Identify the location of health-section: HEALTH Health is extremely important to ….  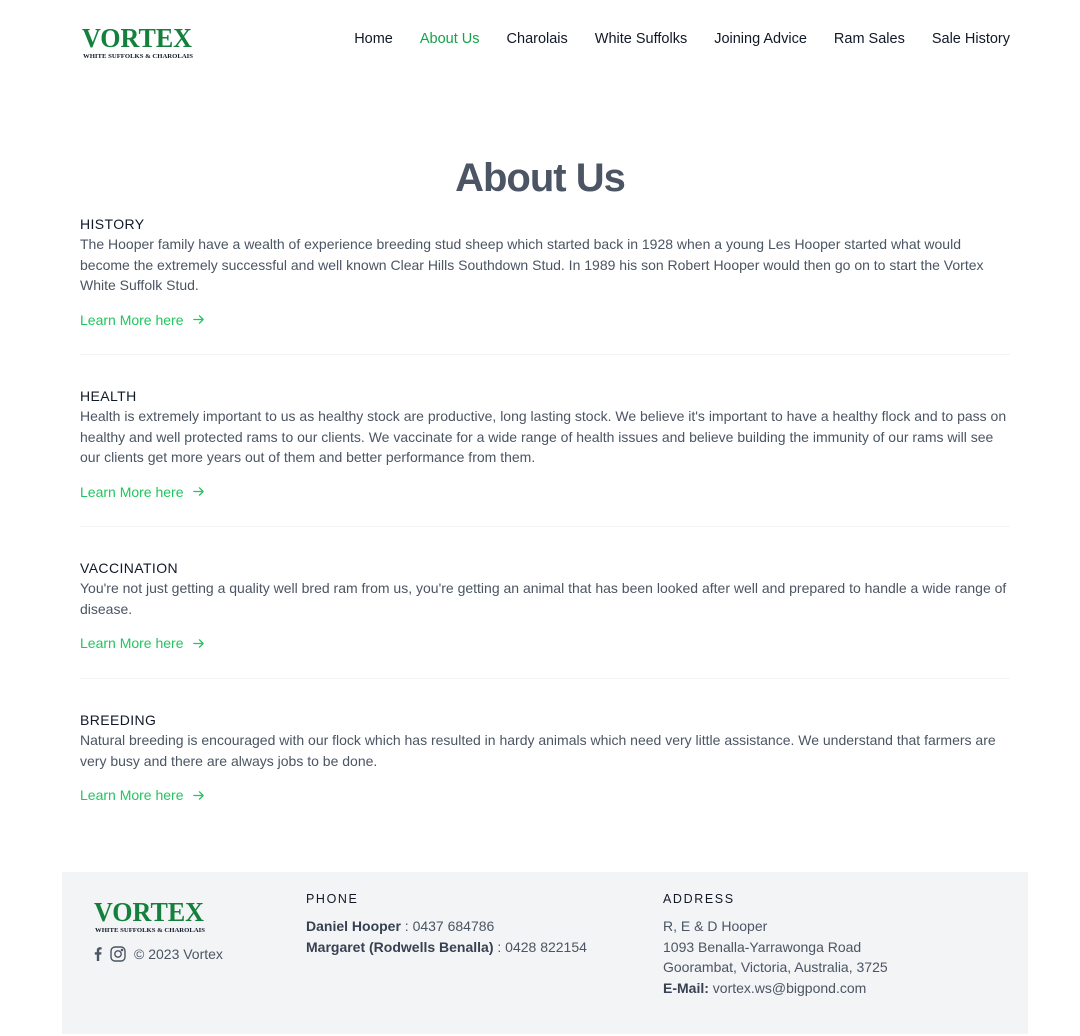
(545, 441).